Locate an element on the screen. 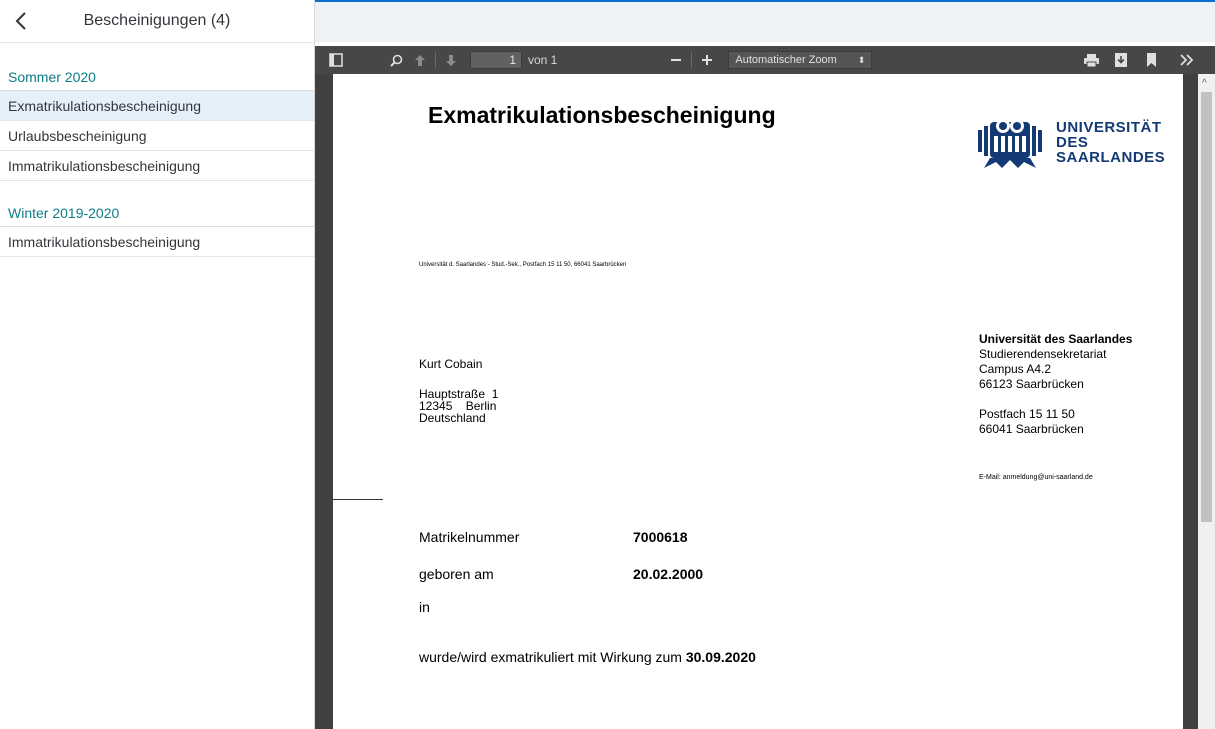 The width and height of the screenshot is (1215, 729). panel-title: Bescheinigungen (4) is located at coordinates (157, 20).